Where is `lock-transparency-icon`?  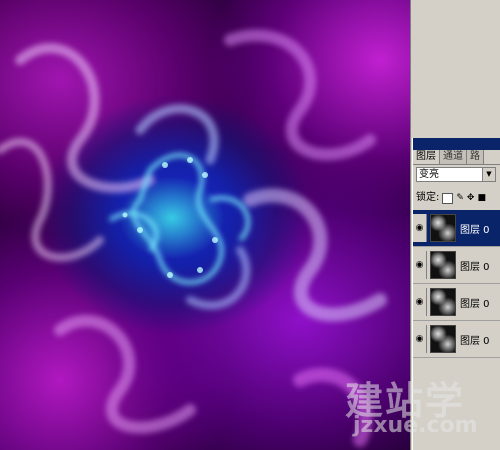 lock-transparency-icon is located at coordinates (448, 198).